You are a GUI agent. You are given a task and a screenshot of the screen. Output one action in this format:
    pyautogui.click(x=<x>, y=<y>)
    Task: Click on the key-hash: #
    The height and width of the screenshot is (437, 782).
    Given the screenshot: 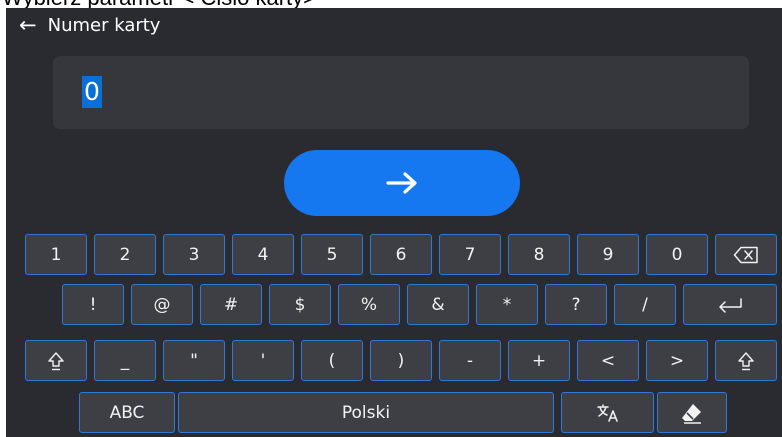 What is the action you would take?
    pyautogui.click(x=231, y=304)
    